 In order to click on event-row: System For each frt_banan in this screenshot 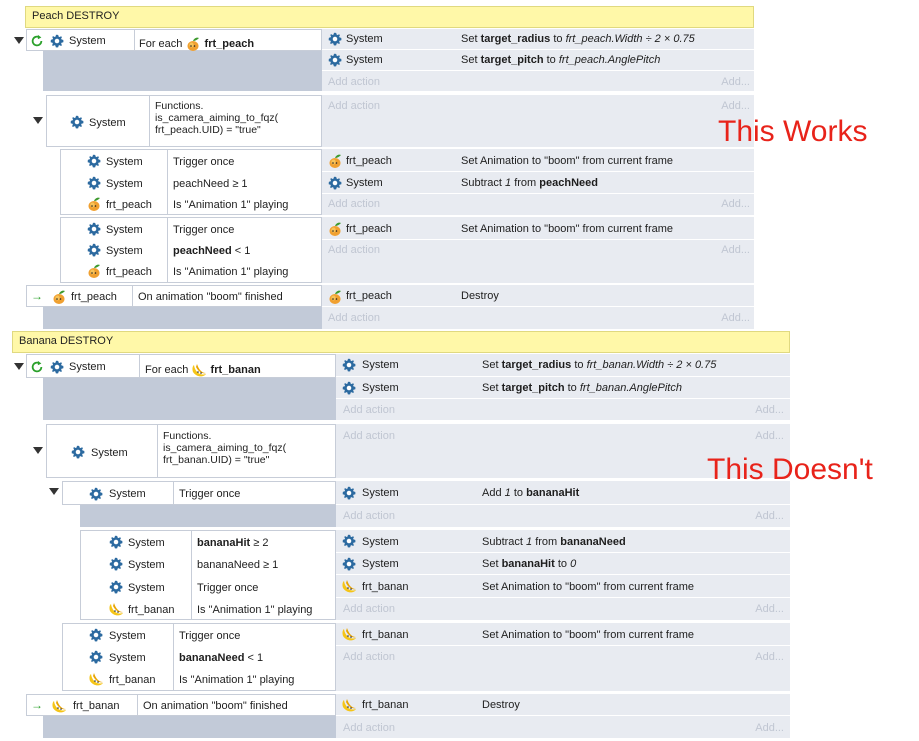, I will do `click(181, 366)`.